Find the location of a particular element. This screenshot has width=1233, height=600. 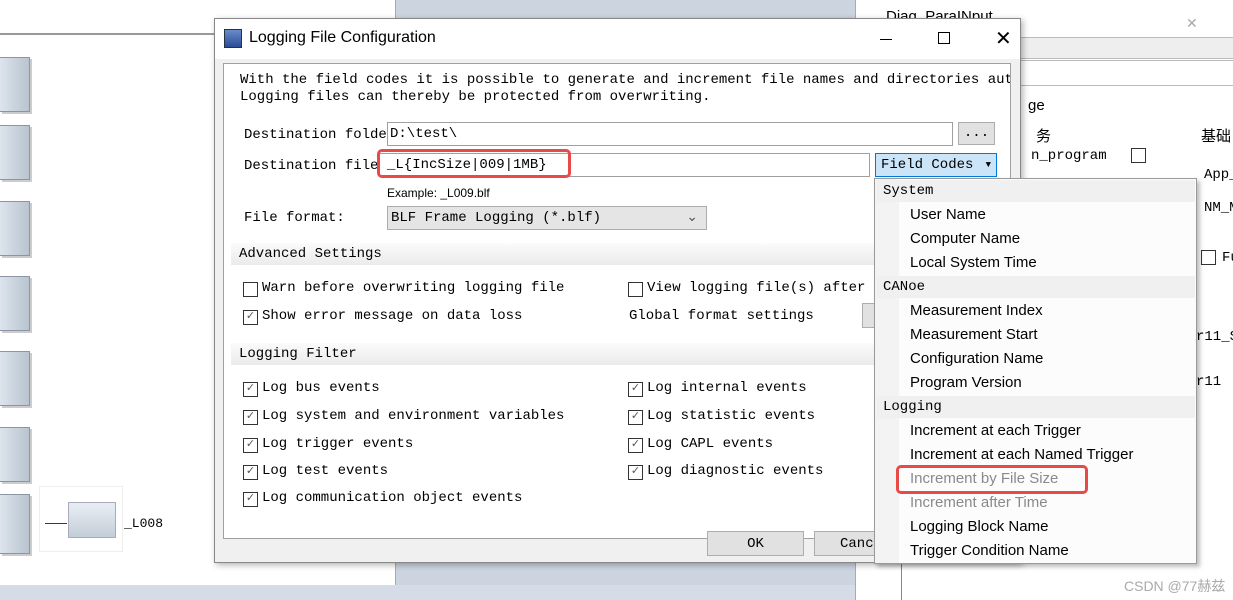

label: r11_SI is located at coordinates (1214, 337).